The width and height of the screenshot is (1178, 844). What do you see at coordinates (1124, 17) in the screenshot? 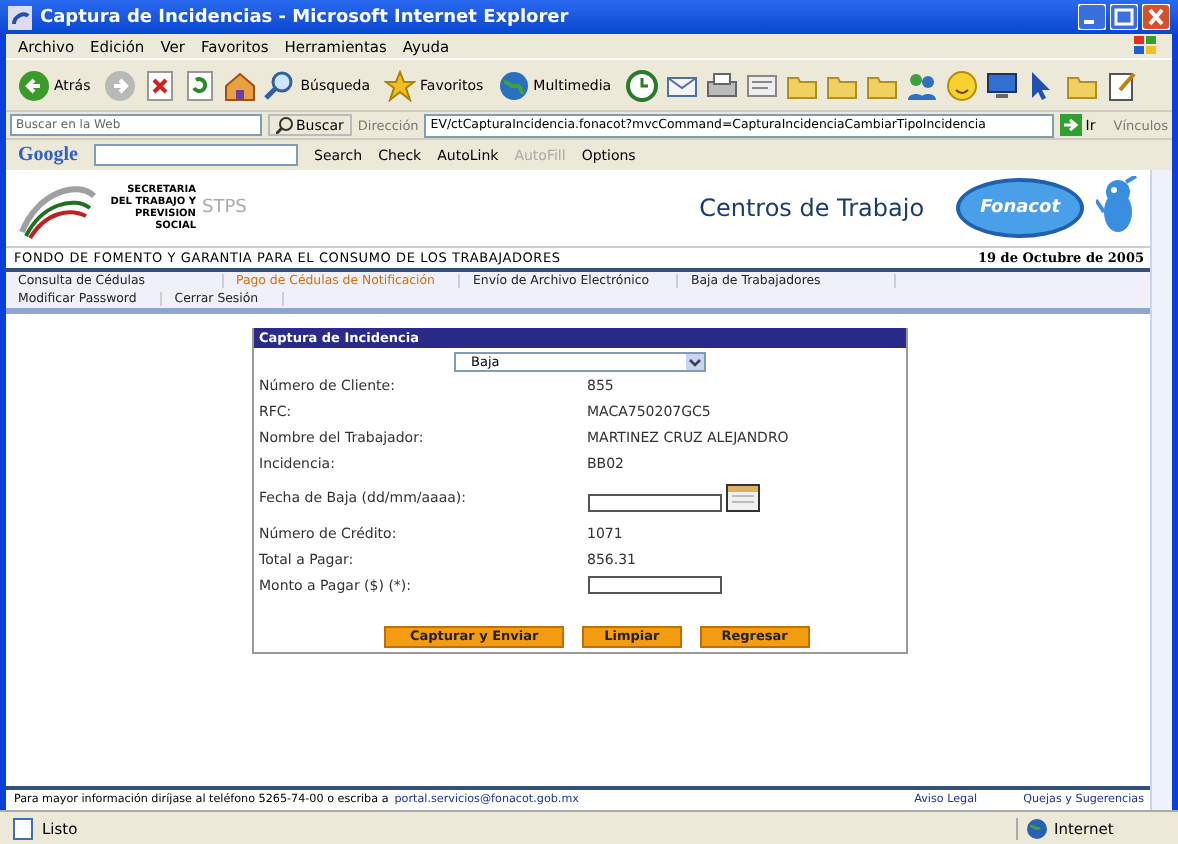
I see `maximize-icon` at bounding box center [1124, 17].